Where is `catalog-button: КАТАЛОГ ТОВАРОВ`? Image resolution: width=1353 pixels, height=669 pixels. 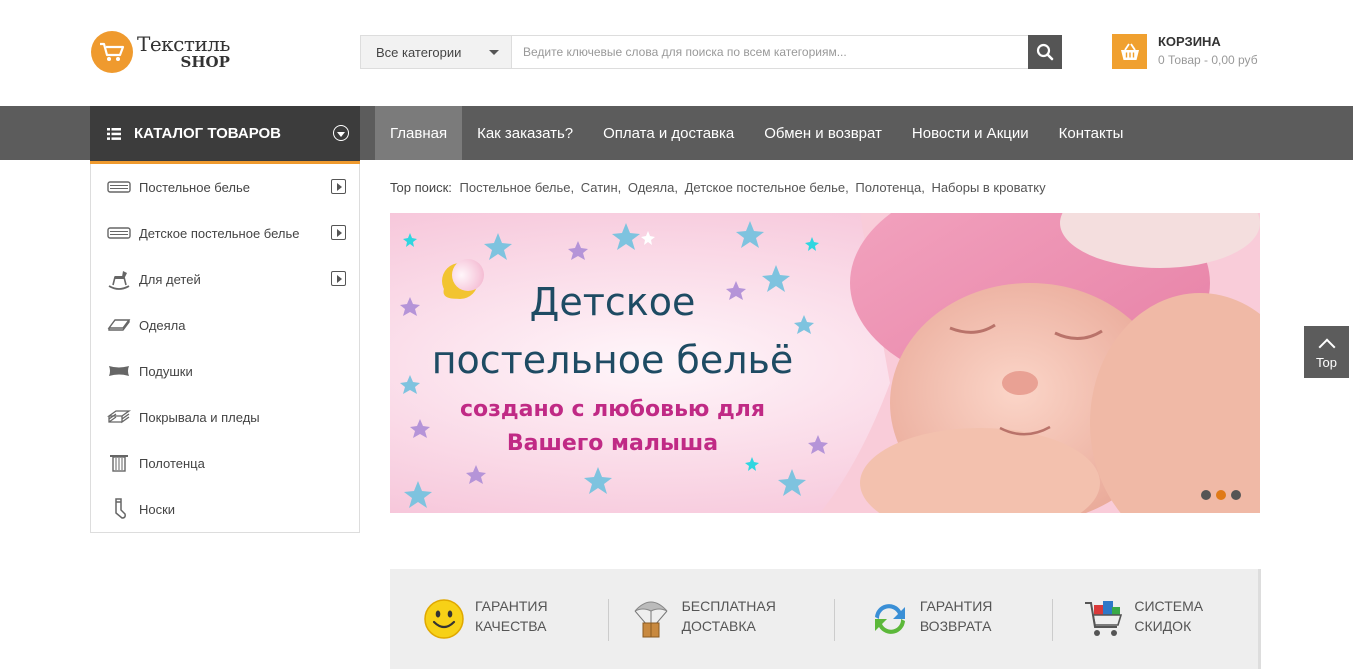 catalog-button: КАТАЛОГ ТОВАРОВ is located at coordinates (225, 135).